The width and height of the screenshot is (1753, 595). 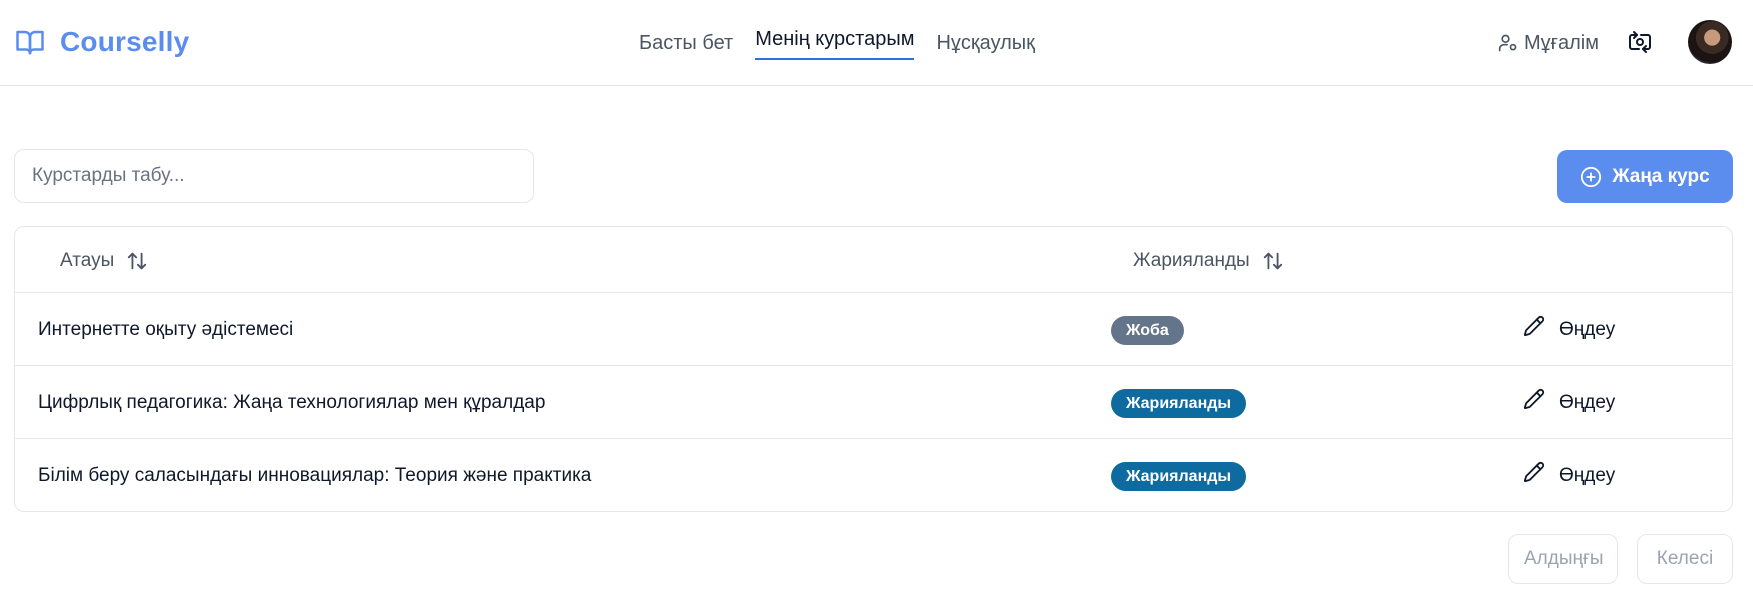 What do you see at coordinates (1710, 42) in the screenshot?
I see `avatar` at bounding box center [1710, 42].